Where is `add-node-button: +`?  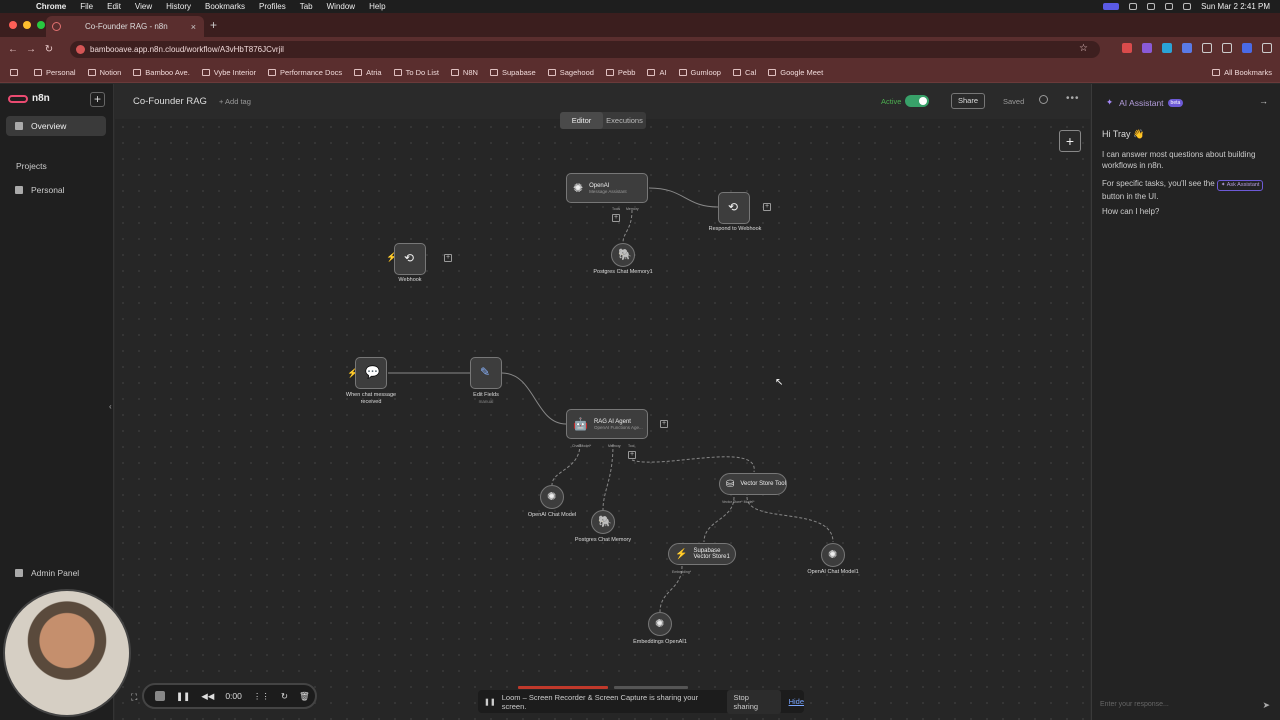
add-node-button: + is located at coordinates (1070, 141).